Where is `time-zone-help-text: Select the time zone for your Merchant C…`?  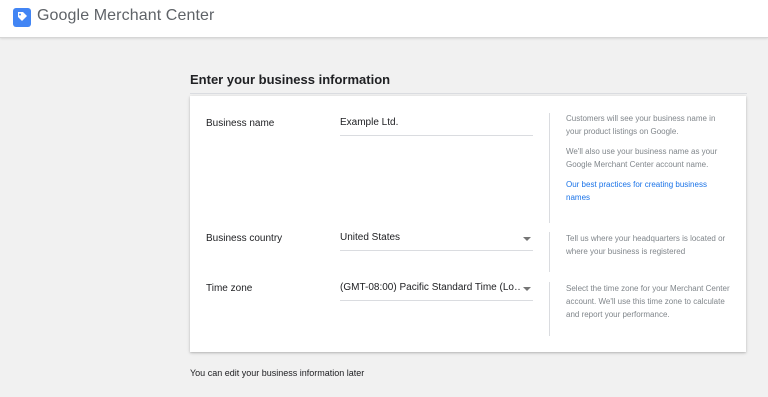 time-zone-help-text: Select the time zone for your Merchant C… is located at coordinates (648, 301).